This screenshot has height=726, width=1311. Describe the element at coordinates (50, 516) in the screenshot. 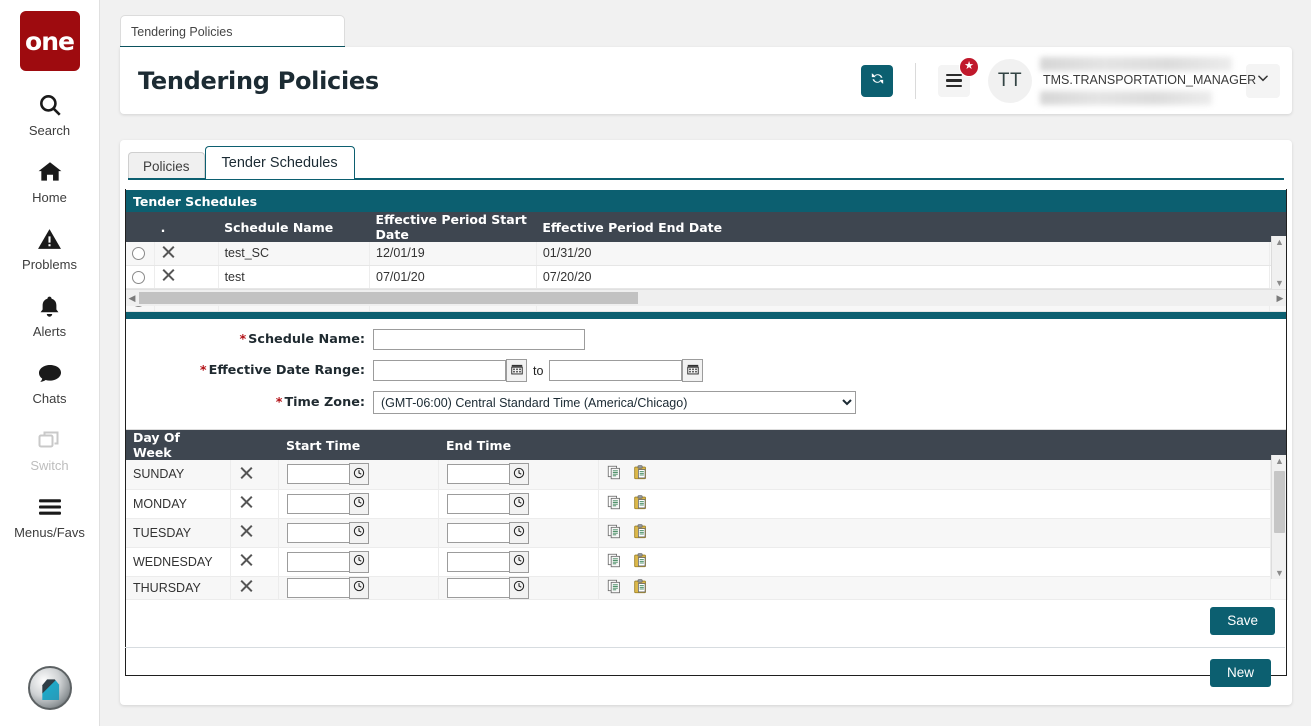

I see `rail-item-menus-favs: Menus/Favs` at that location.